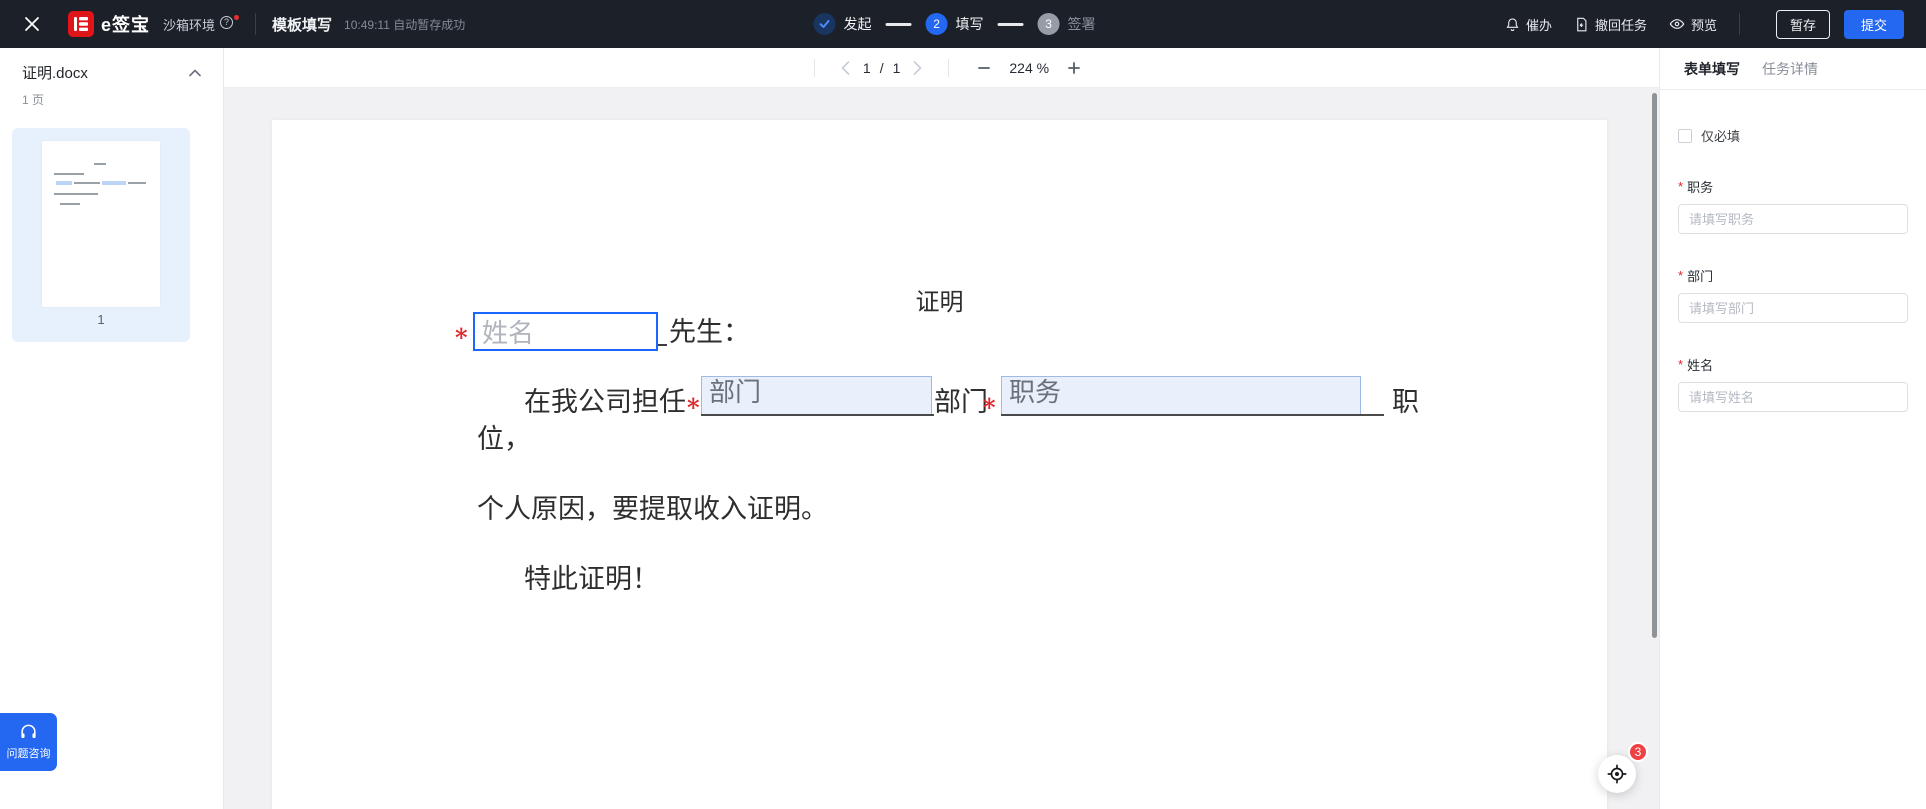  Describe the element at coordinates (126, 25) in the screenshot. I see `logo-text: e签宝` at that location.